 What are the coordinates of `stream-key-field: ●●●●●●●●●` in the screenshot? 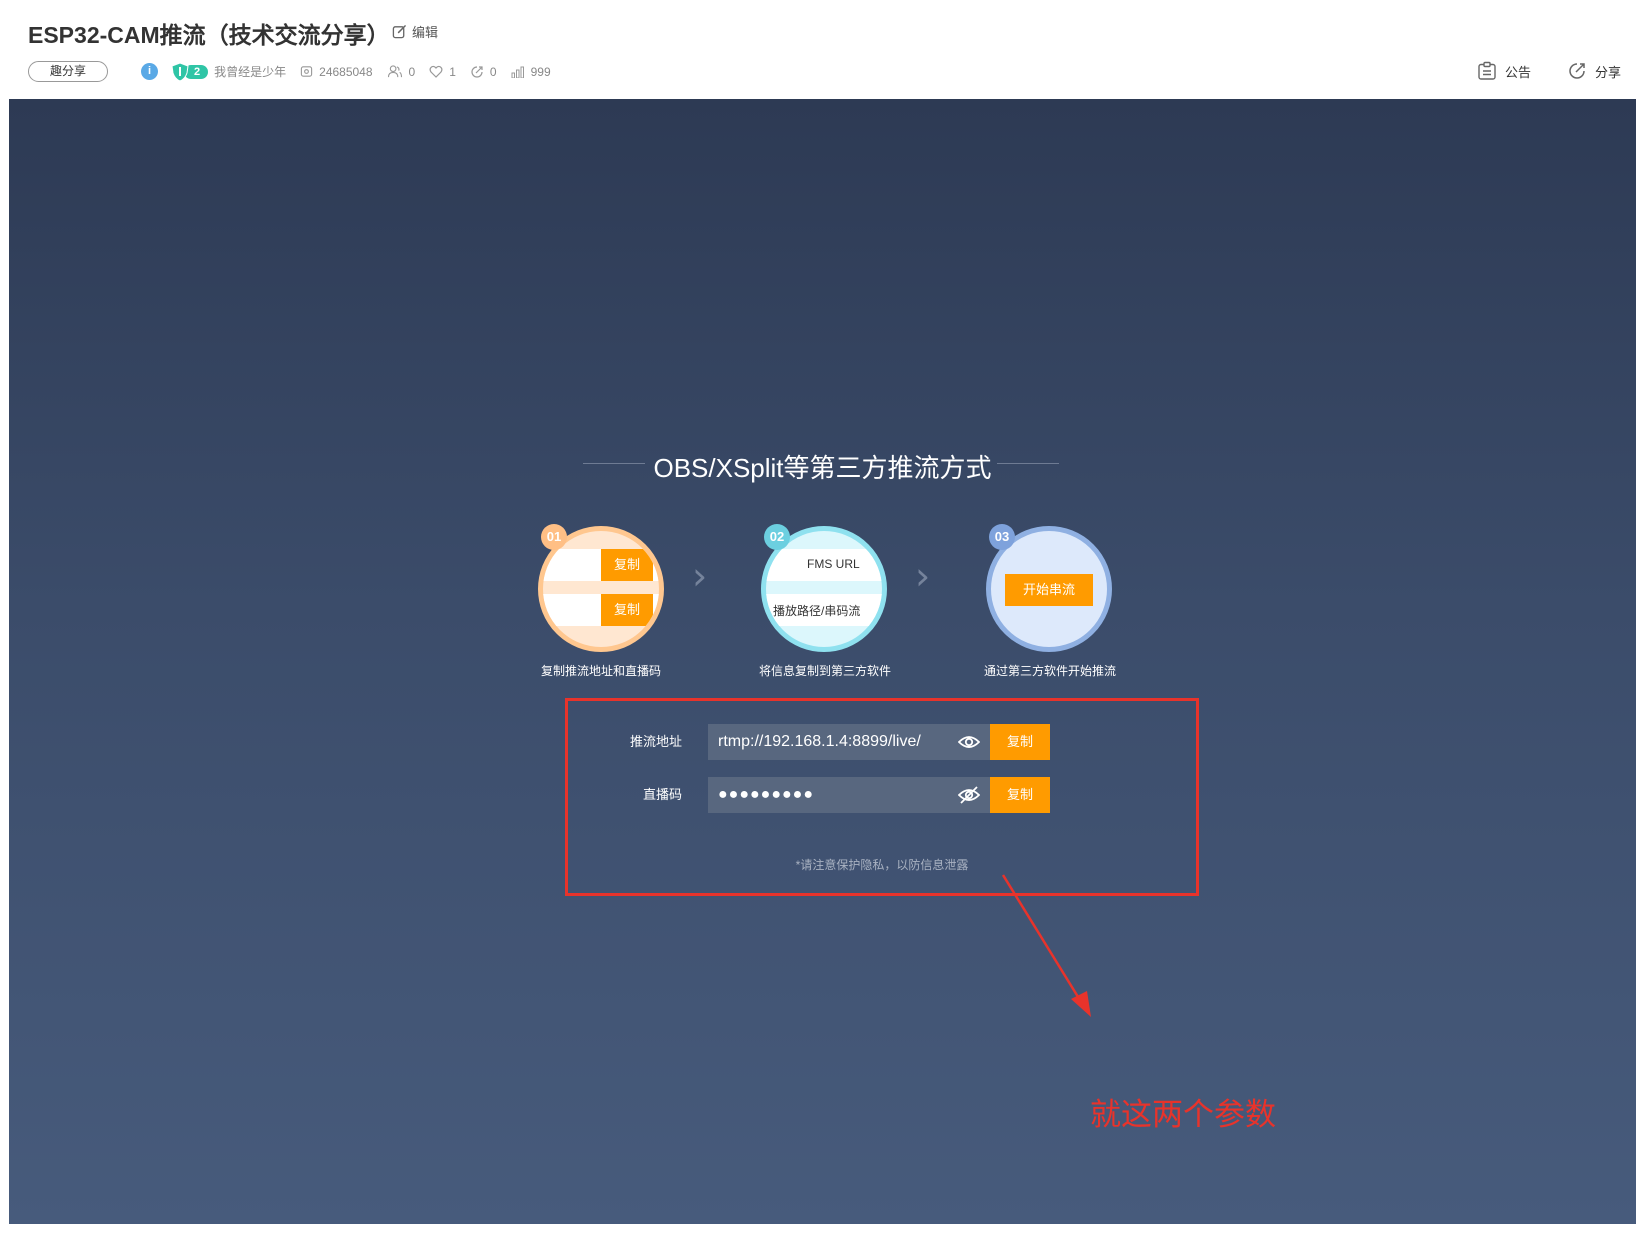 It's located at (849, 795).